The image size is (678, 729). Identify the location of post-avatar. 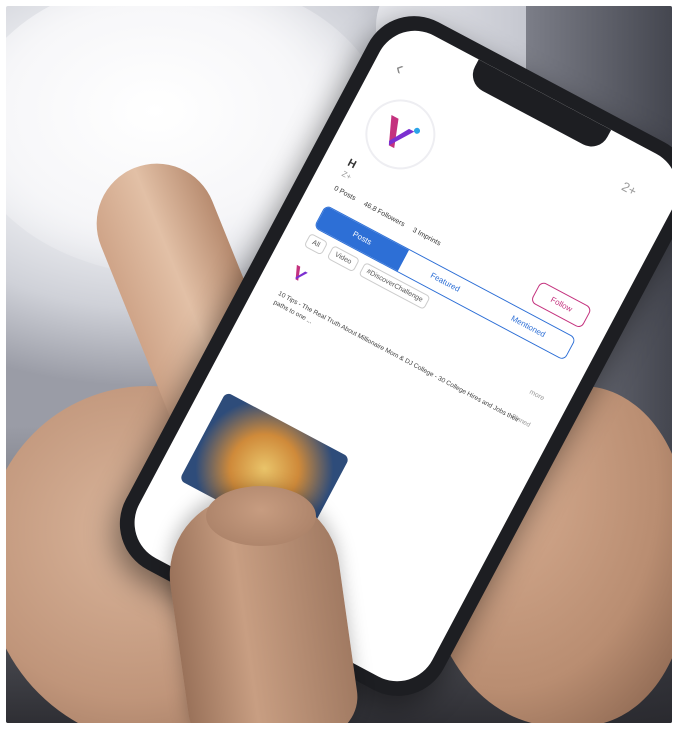
(301, 274).